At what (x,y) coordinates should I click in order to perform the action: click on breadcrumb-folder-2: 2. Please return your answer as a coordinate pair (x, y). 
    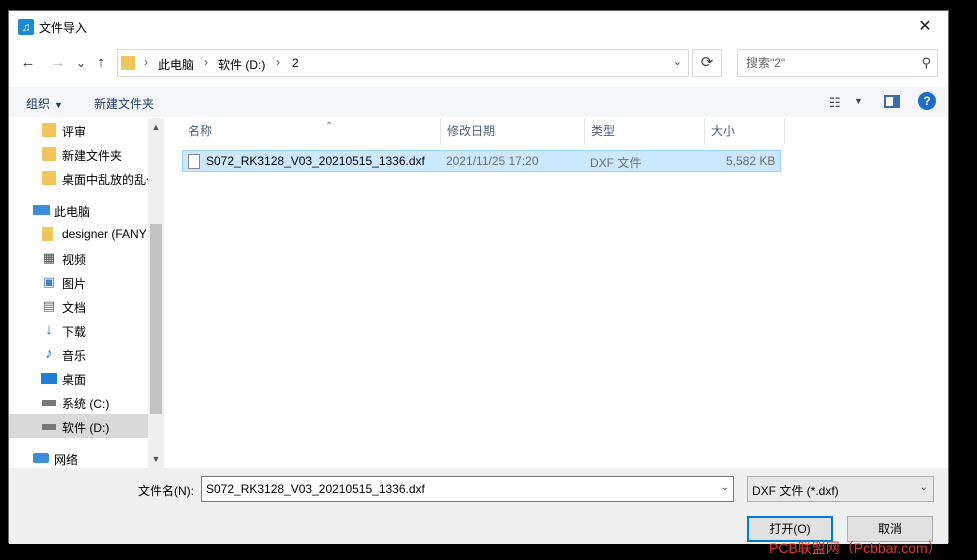
    Looking at the image, I should click on (295, 63).